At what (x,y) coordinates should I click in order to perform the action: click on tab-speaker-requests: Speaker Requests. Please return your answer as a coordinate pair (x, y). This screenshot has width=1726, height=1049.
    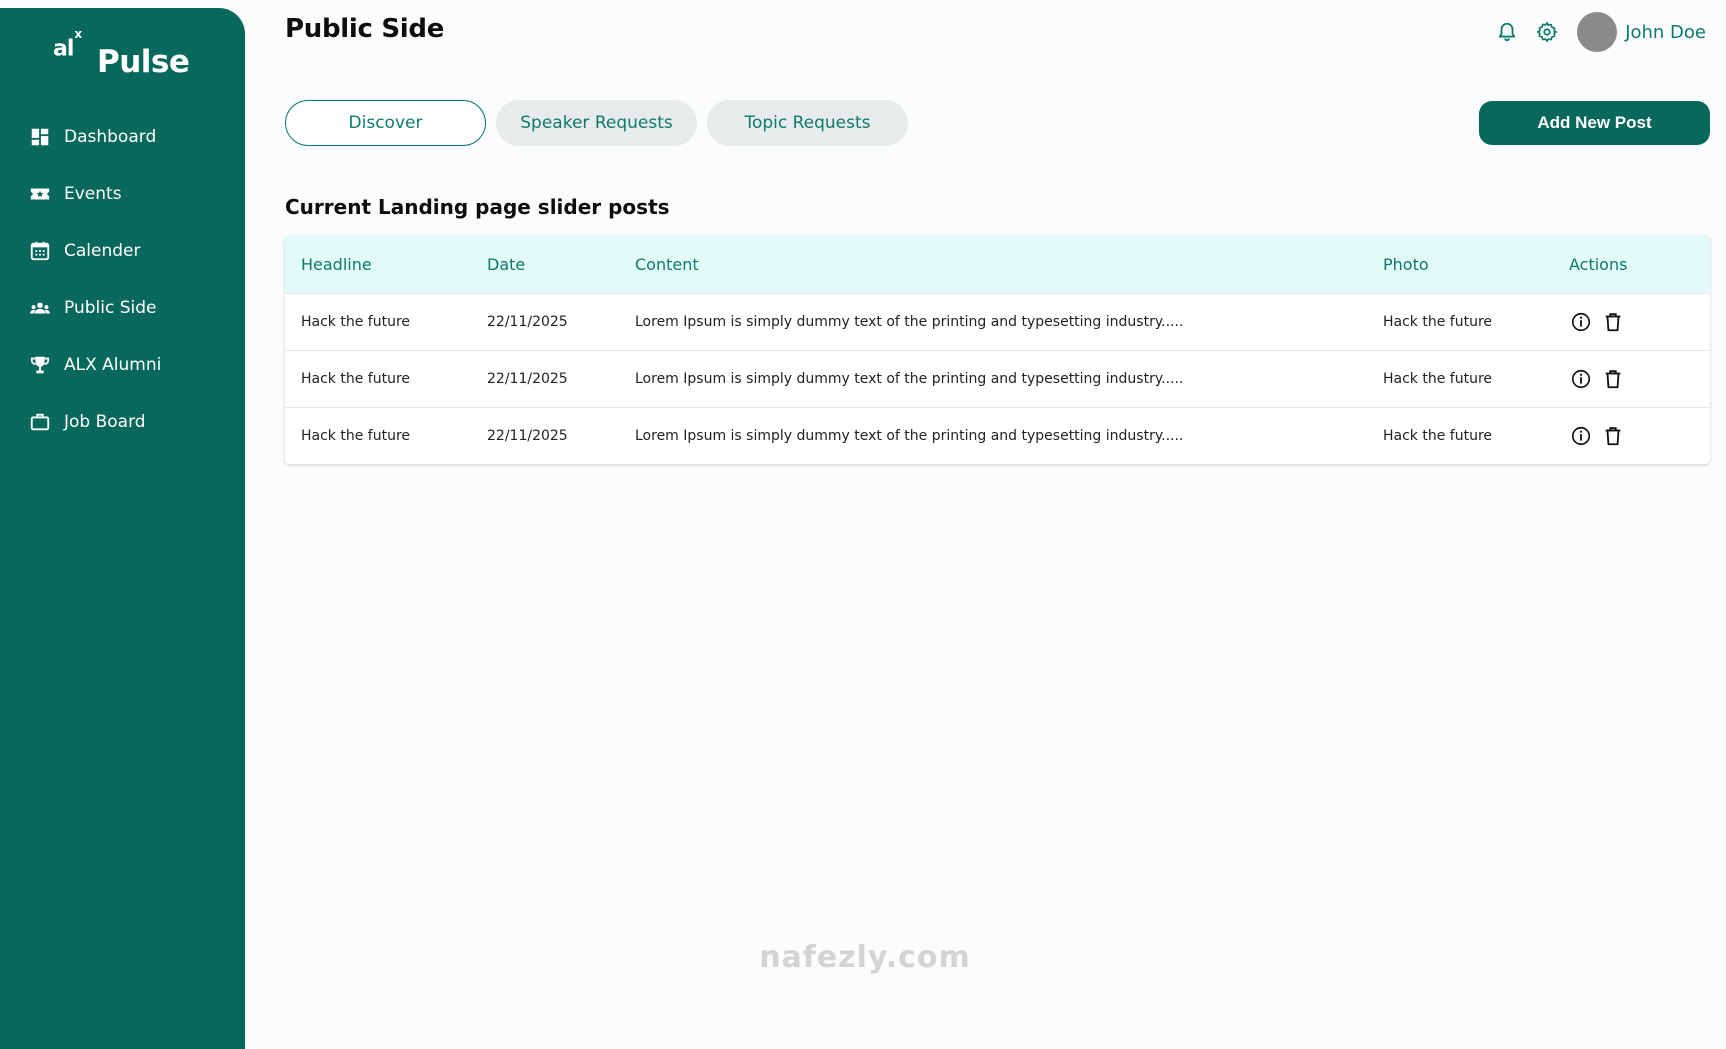
    Looking at the image, I should click on (596, 123).